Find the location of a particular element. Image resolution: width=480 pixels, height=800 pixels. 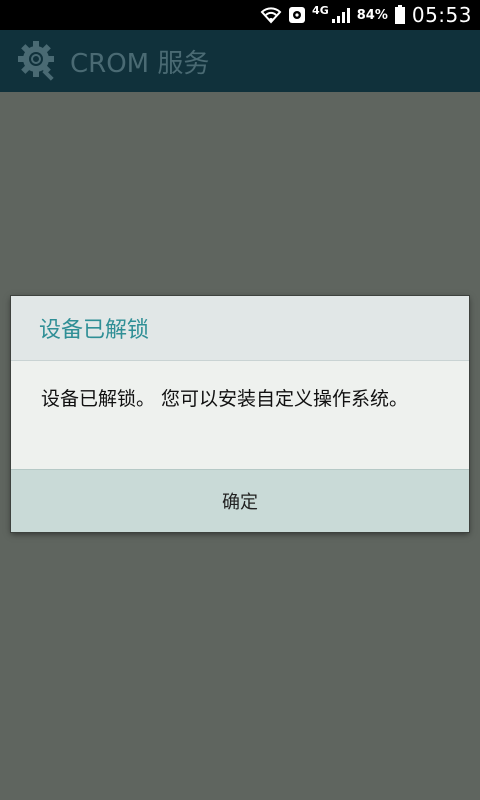

dialog-title: 设备已解锁 is located at coordinates (94, 330).